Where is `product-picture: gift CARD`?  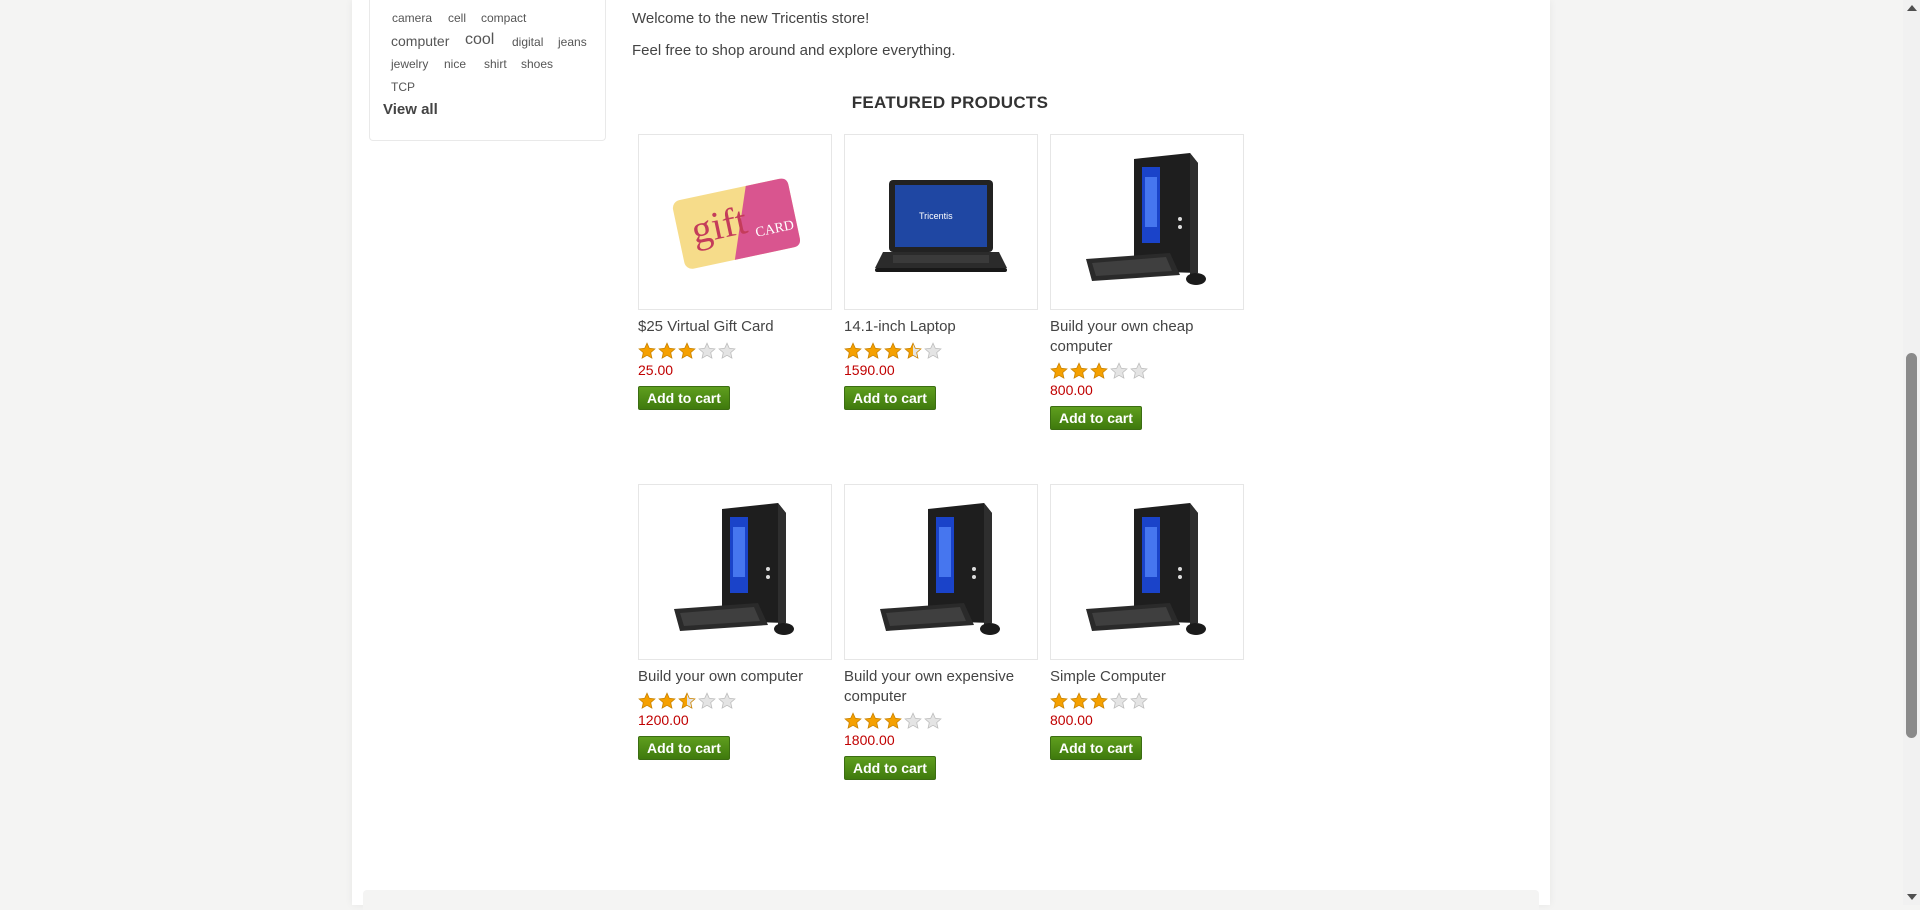 product-picture: gift CARD is located at coordinates (735, 222).